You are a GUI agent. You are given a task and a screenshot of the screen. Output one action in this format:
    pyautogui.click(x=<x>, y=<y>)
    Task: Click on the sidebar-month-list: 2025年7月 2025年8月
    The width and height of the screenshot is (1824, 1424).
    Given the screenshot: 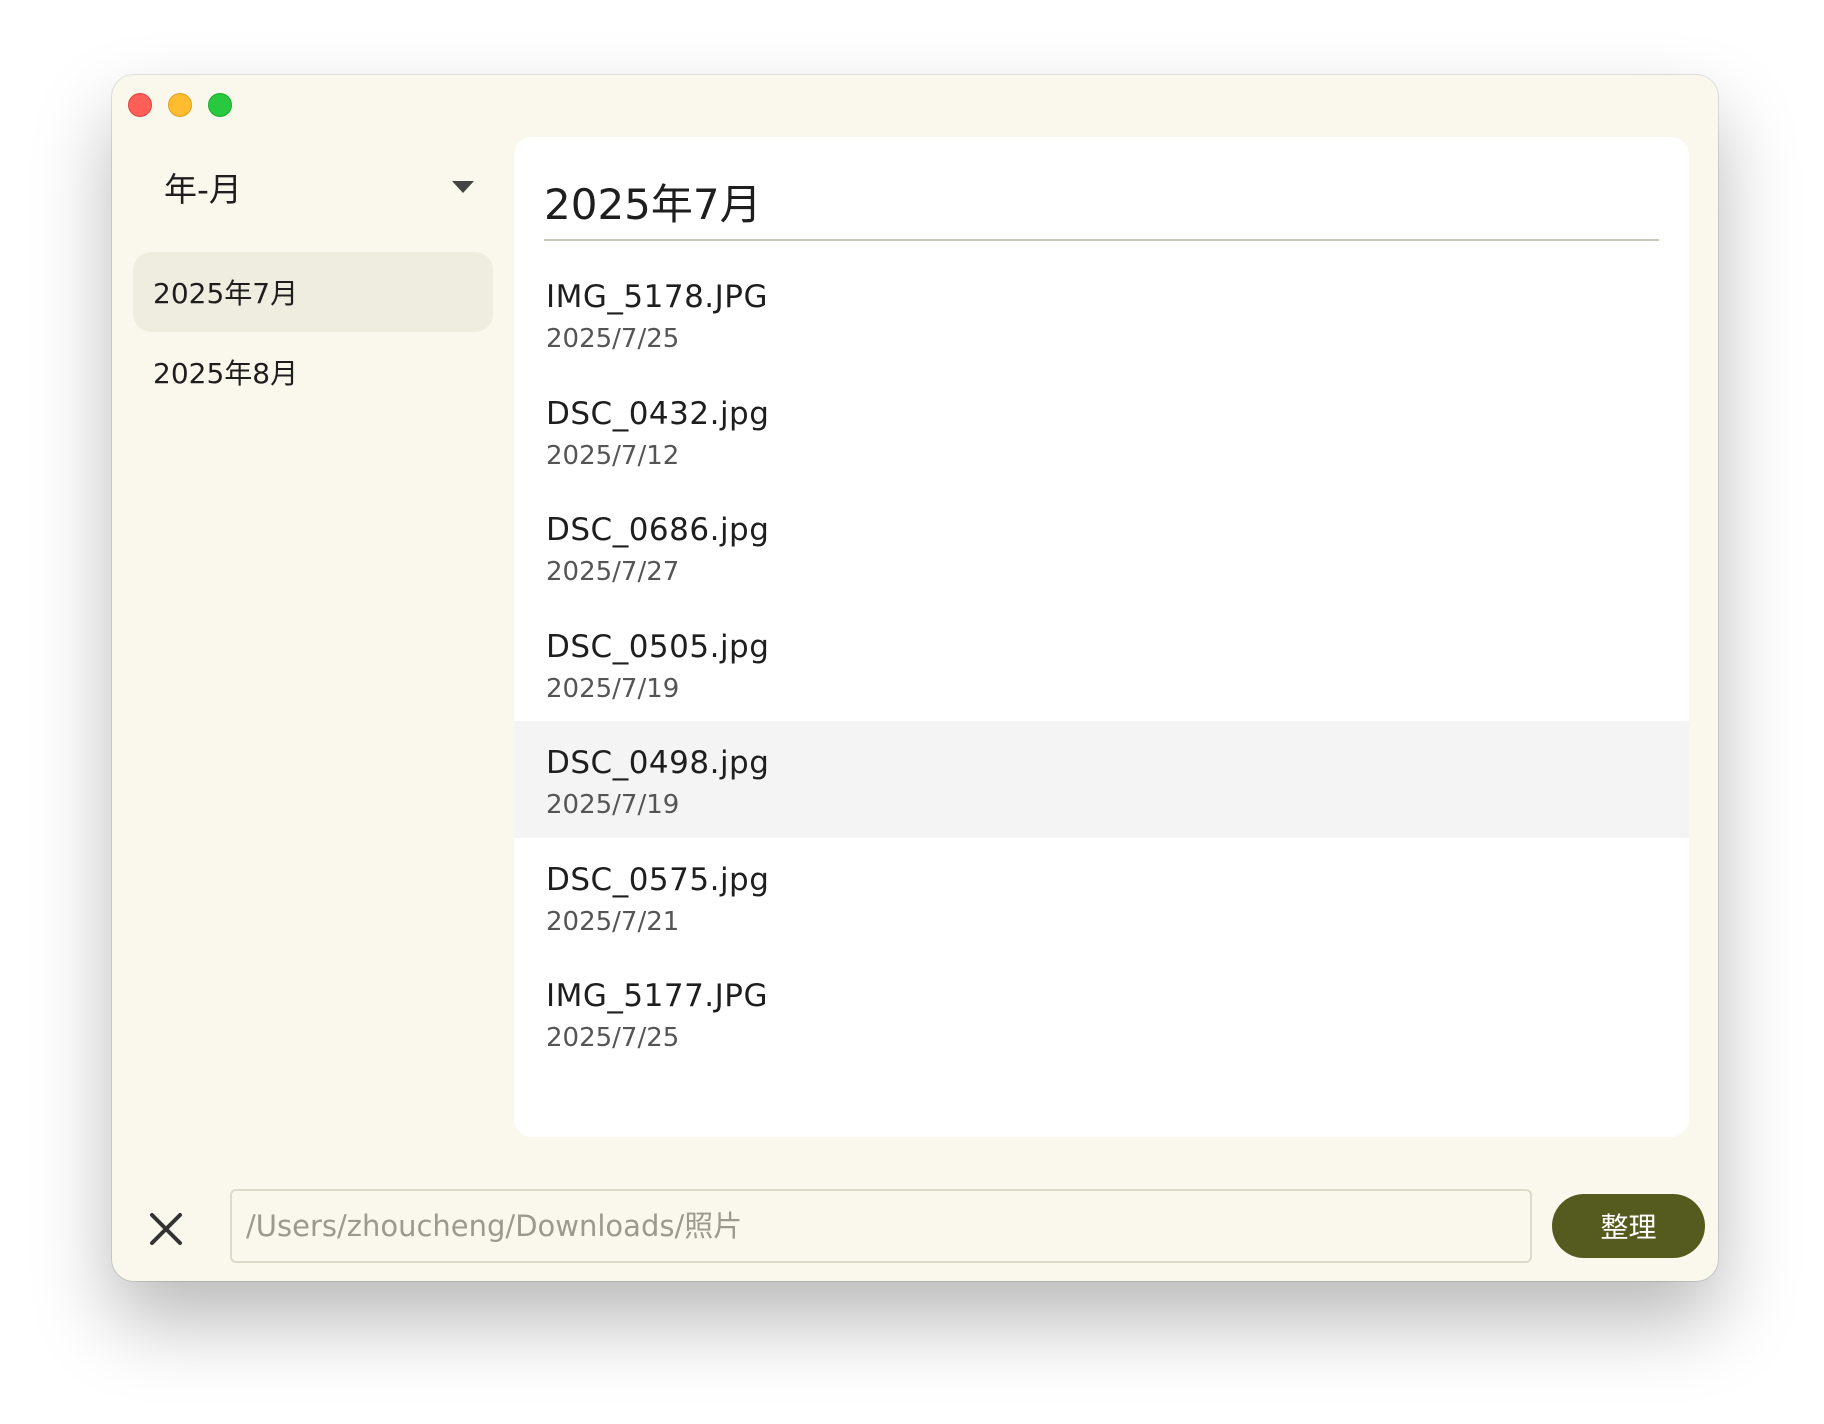 What is the action you would take?
    pyautogui.click(x=313, y=332)
    